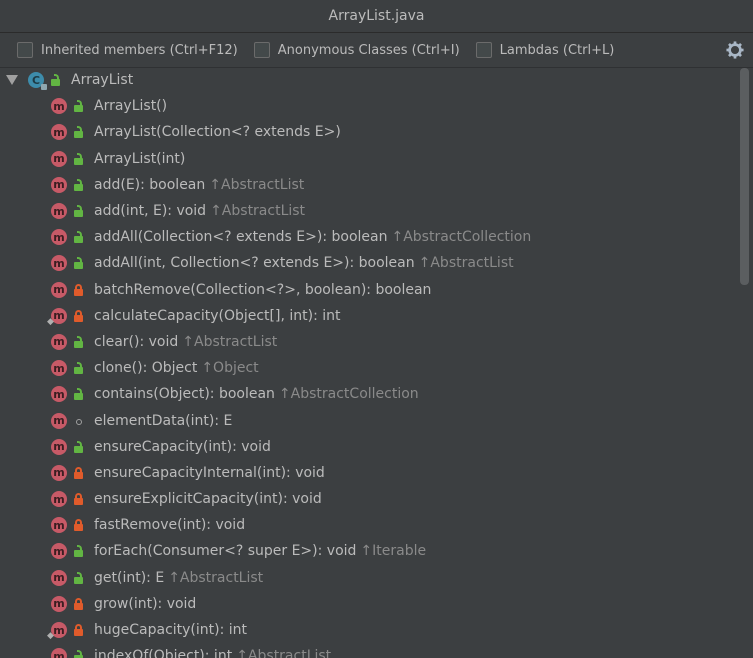 The image size is (753, 658). Describe the element at coordinates (369, 368) in the screenshot. I see `tree-method-row: m clone(): Object ↑Object` at that location.